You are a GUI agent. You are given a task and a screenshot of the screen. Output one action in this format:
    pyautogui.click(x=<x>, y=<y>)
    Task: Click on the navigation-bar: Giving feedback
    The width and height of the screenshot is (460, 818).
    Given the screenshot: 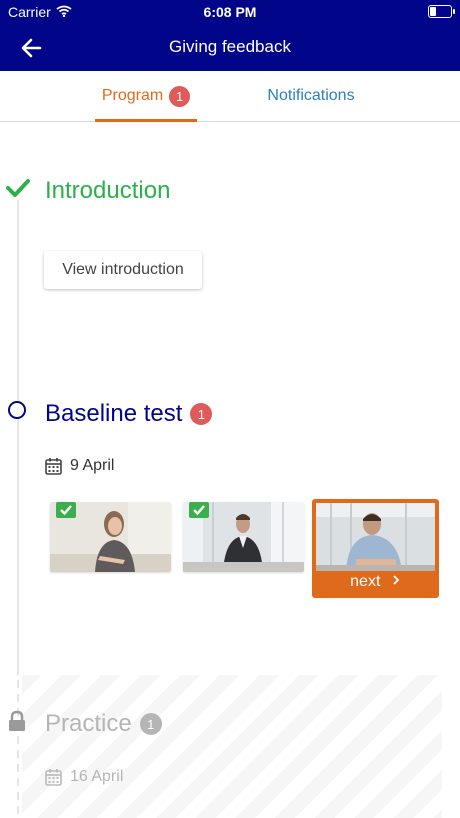 What is the action you would take?
    pyautogui.click(x=230, y=47)
    